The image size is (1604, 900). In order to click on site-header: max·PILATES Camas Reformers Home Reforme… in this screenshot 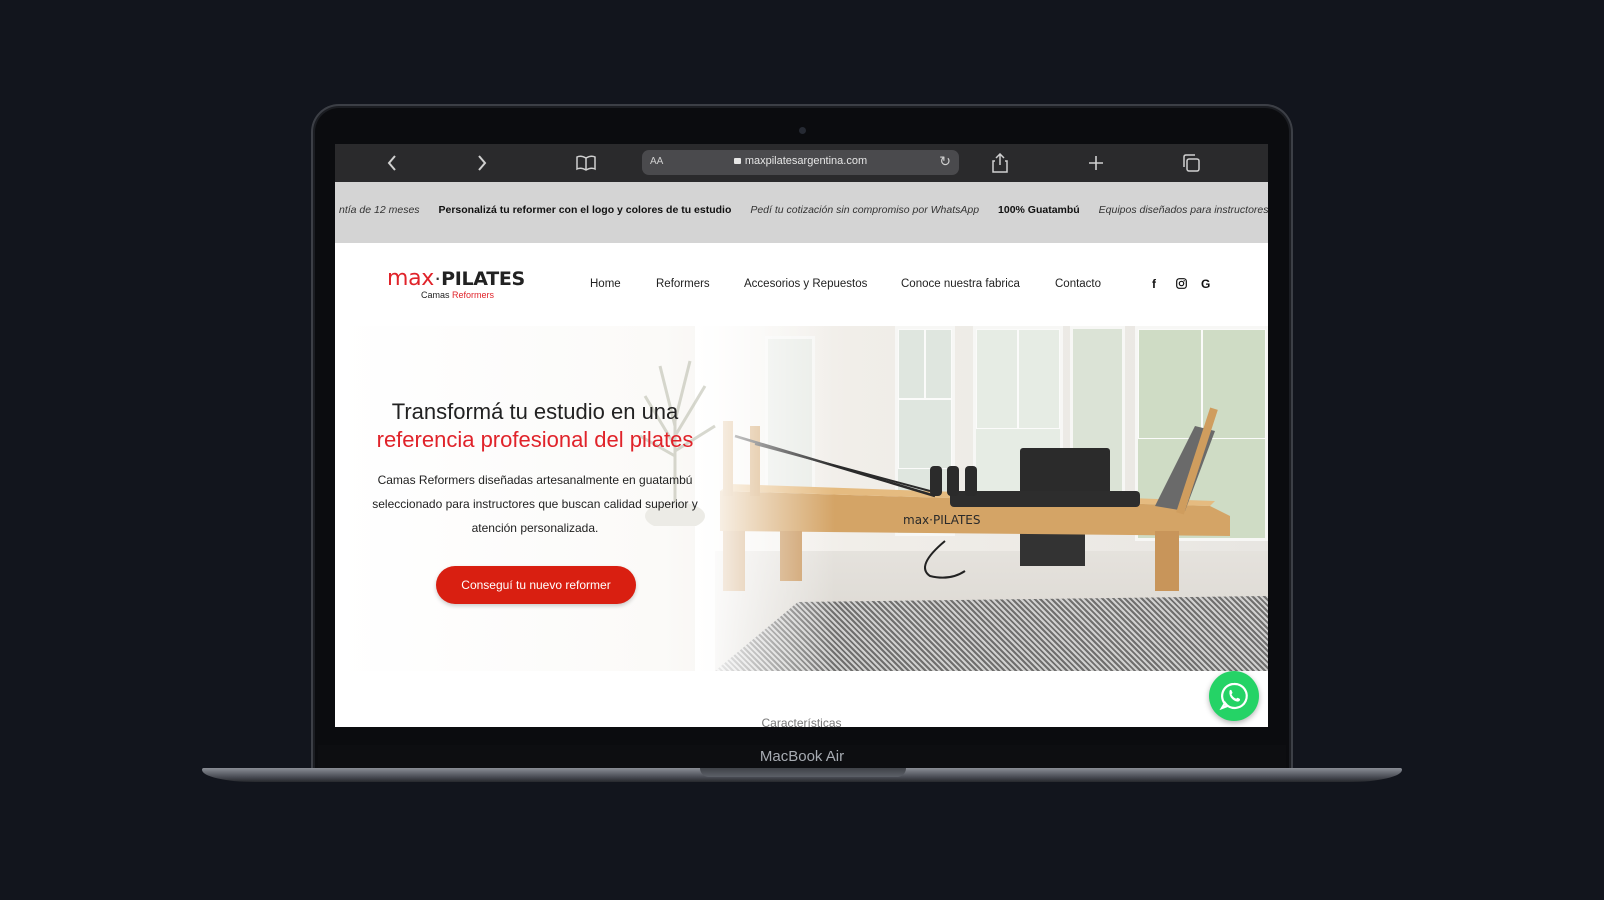, I will do `click(801, 284)`.